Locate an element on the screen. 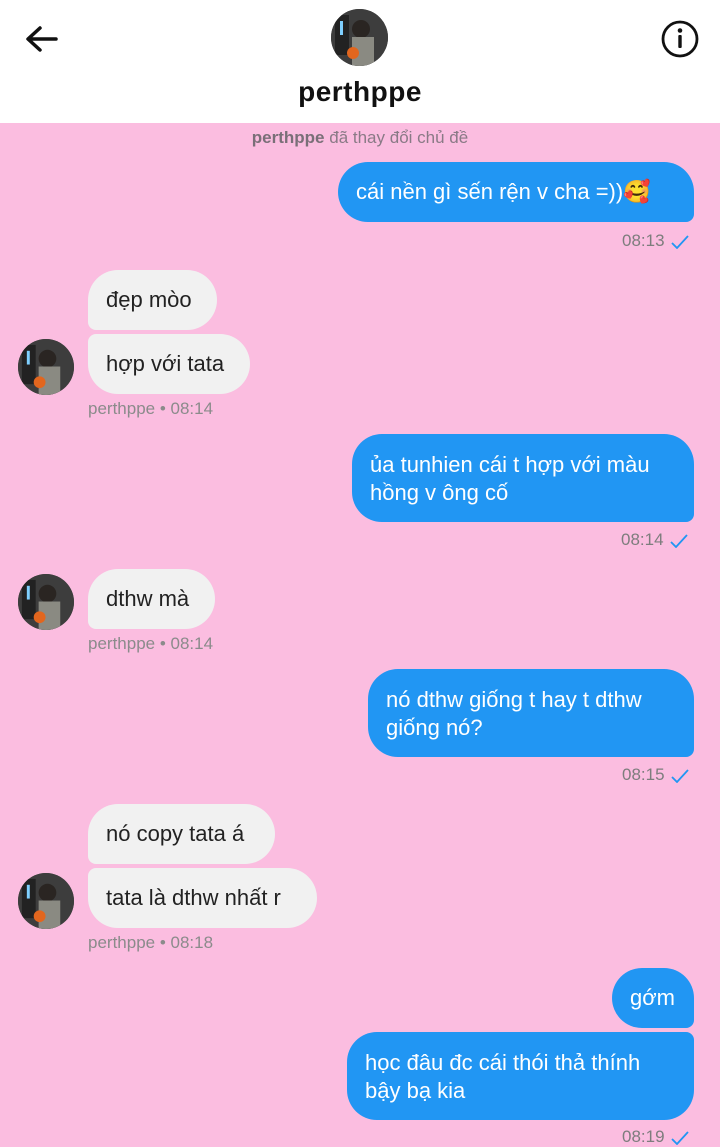  back-arrow-icon is located at coordinates (42, 40).